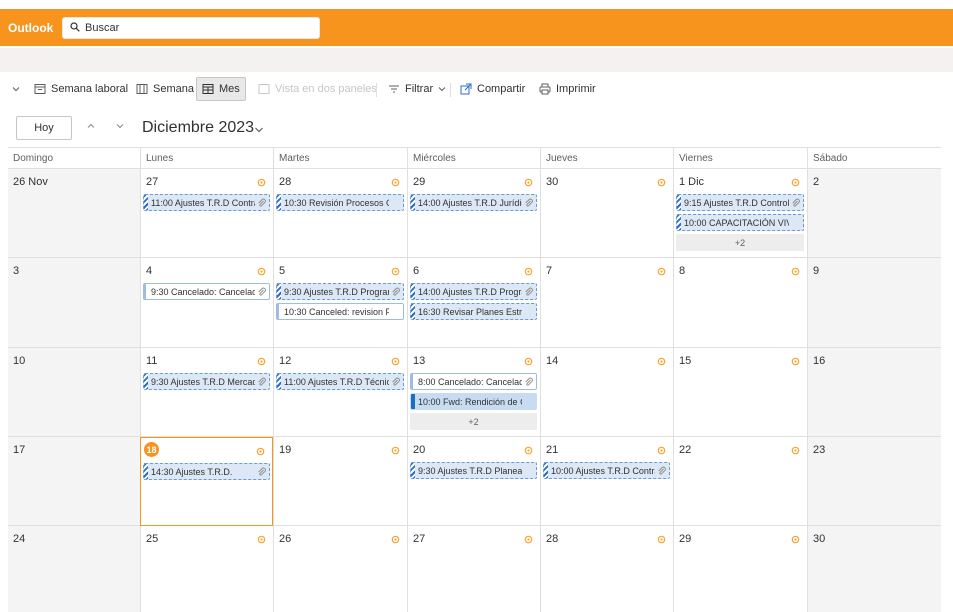 The width and height of the screenshot is (953, 612). I want to click on day-cell: 27, so click(473, 569).